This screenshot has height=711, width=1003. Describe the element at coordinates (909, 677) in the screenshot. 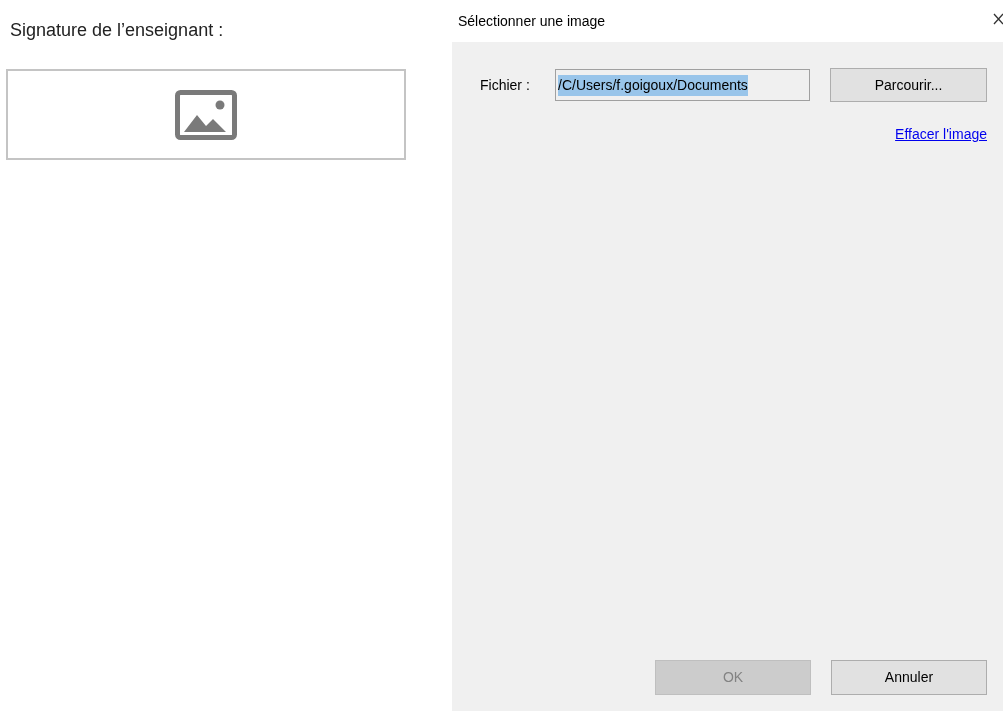

I see `cancel-button: Annuler` at that location.